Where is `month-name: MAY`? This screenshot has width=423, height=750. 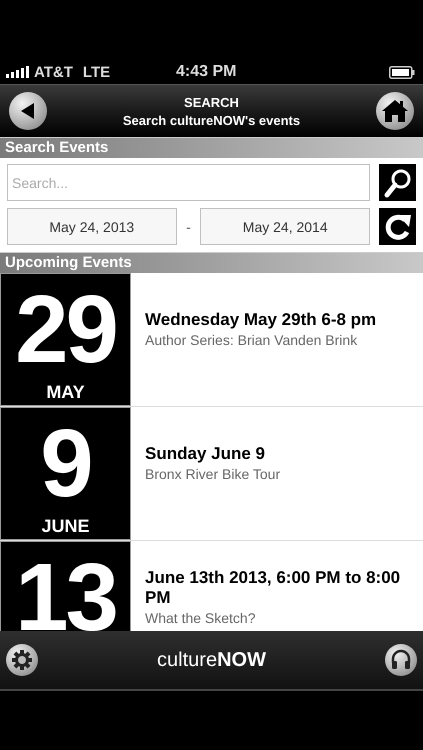 month-name: MAY is located at coordinates (65, 392).